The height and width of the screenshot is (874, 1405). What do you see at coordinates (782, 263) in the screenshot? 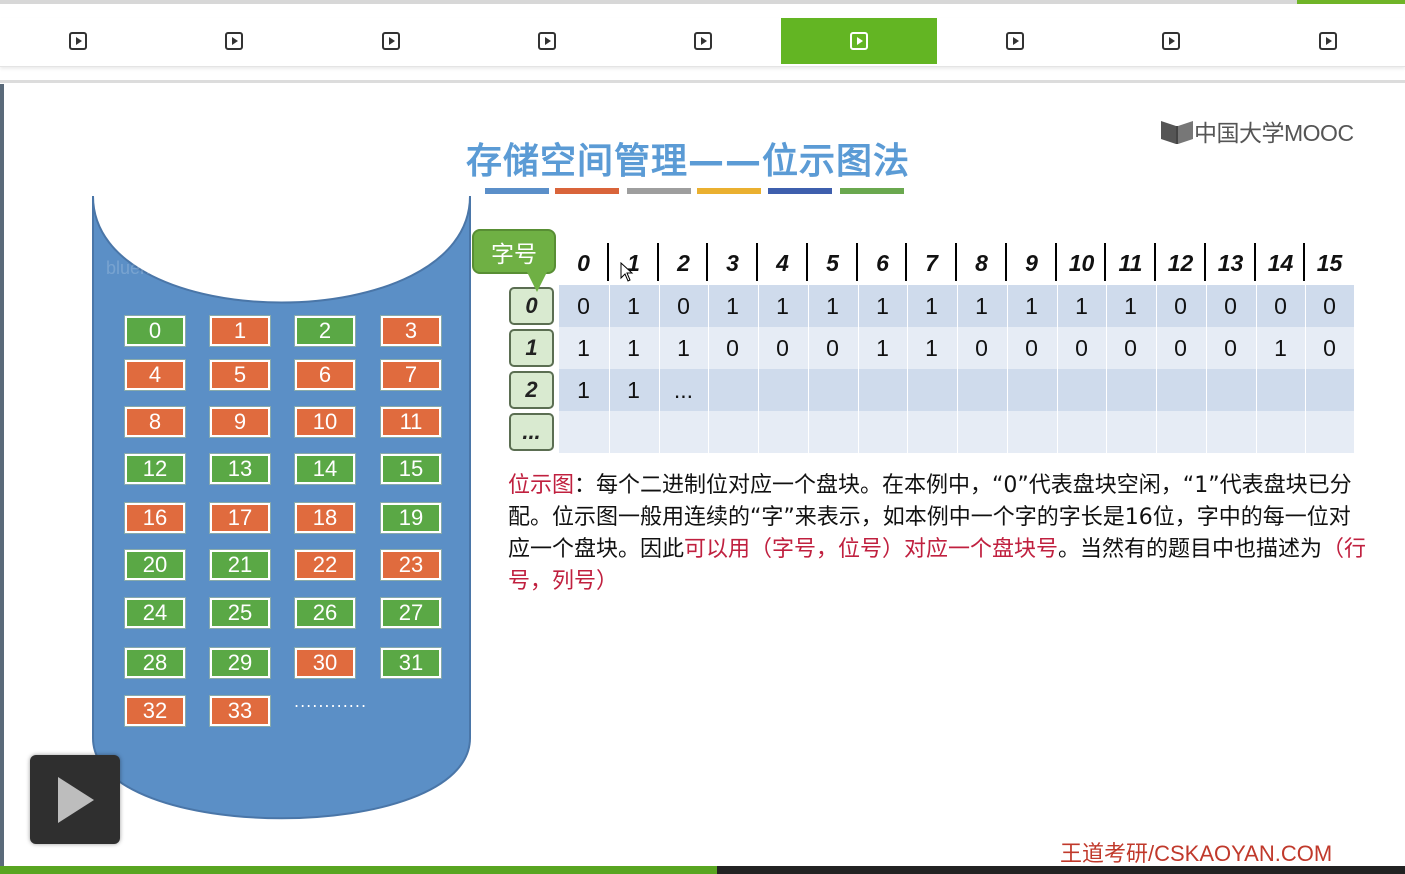
I see `bitmap-column-header: 4` at bounding box center [782, 263].